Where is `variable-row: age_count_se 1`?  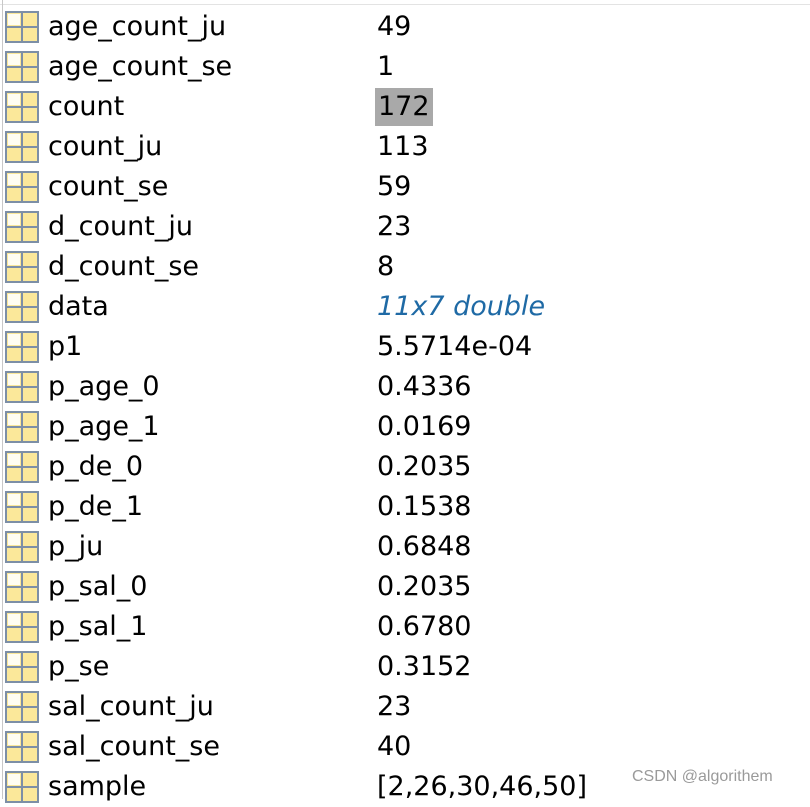
variable-row: age_count_se 1 is located at coordinates (405, 67).